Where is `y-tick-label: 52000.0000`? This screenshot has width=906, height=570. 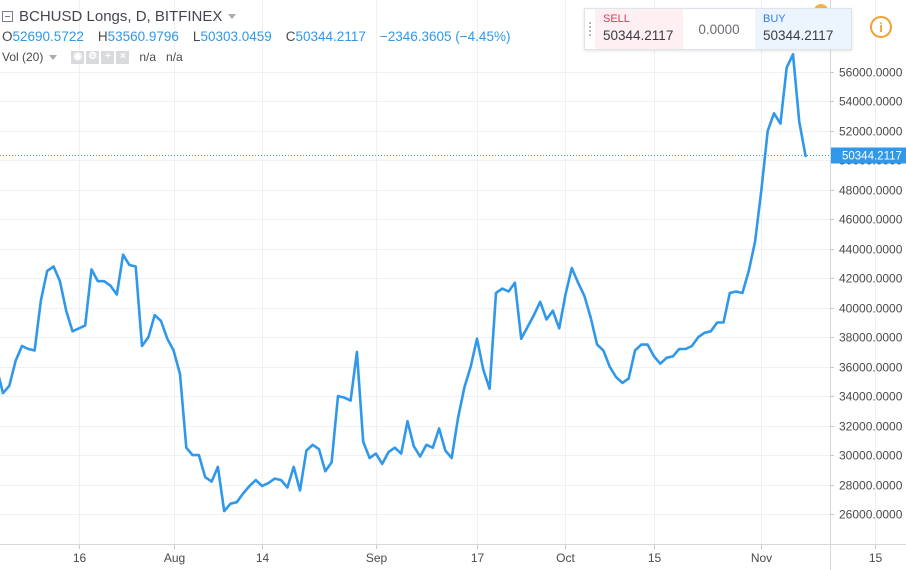 y-tick-label: 52000.0000 is located at coordinates (871, 132).